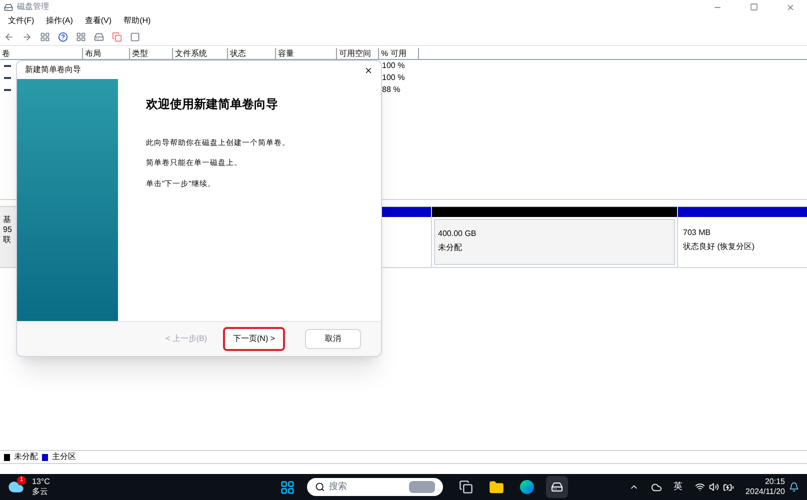 The height and width of the screenshot is (500, 807). What do you see at coordinates (338, 487) in the screenshot?
I see `search-placeholder: 搜索` at bounding box center [338, 487].